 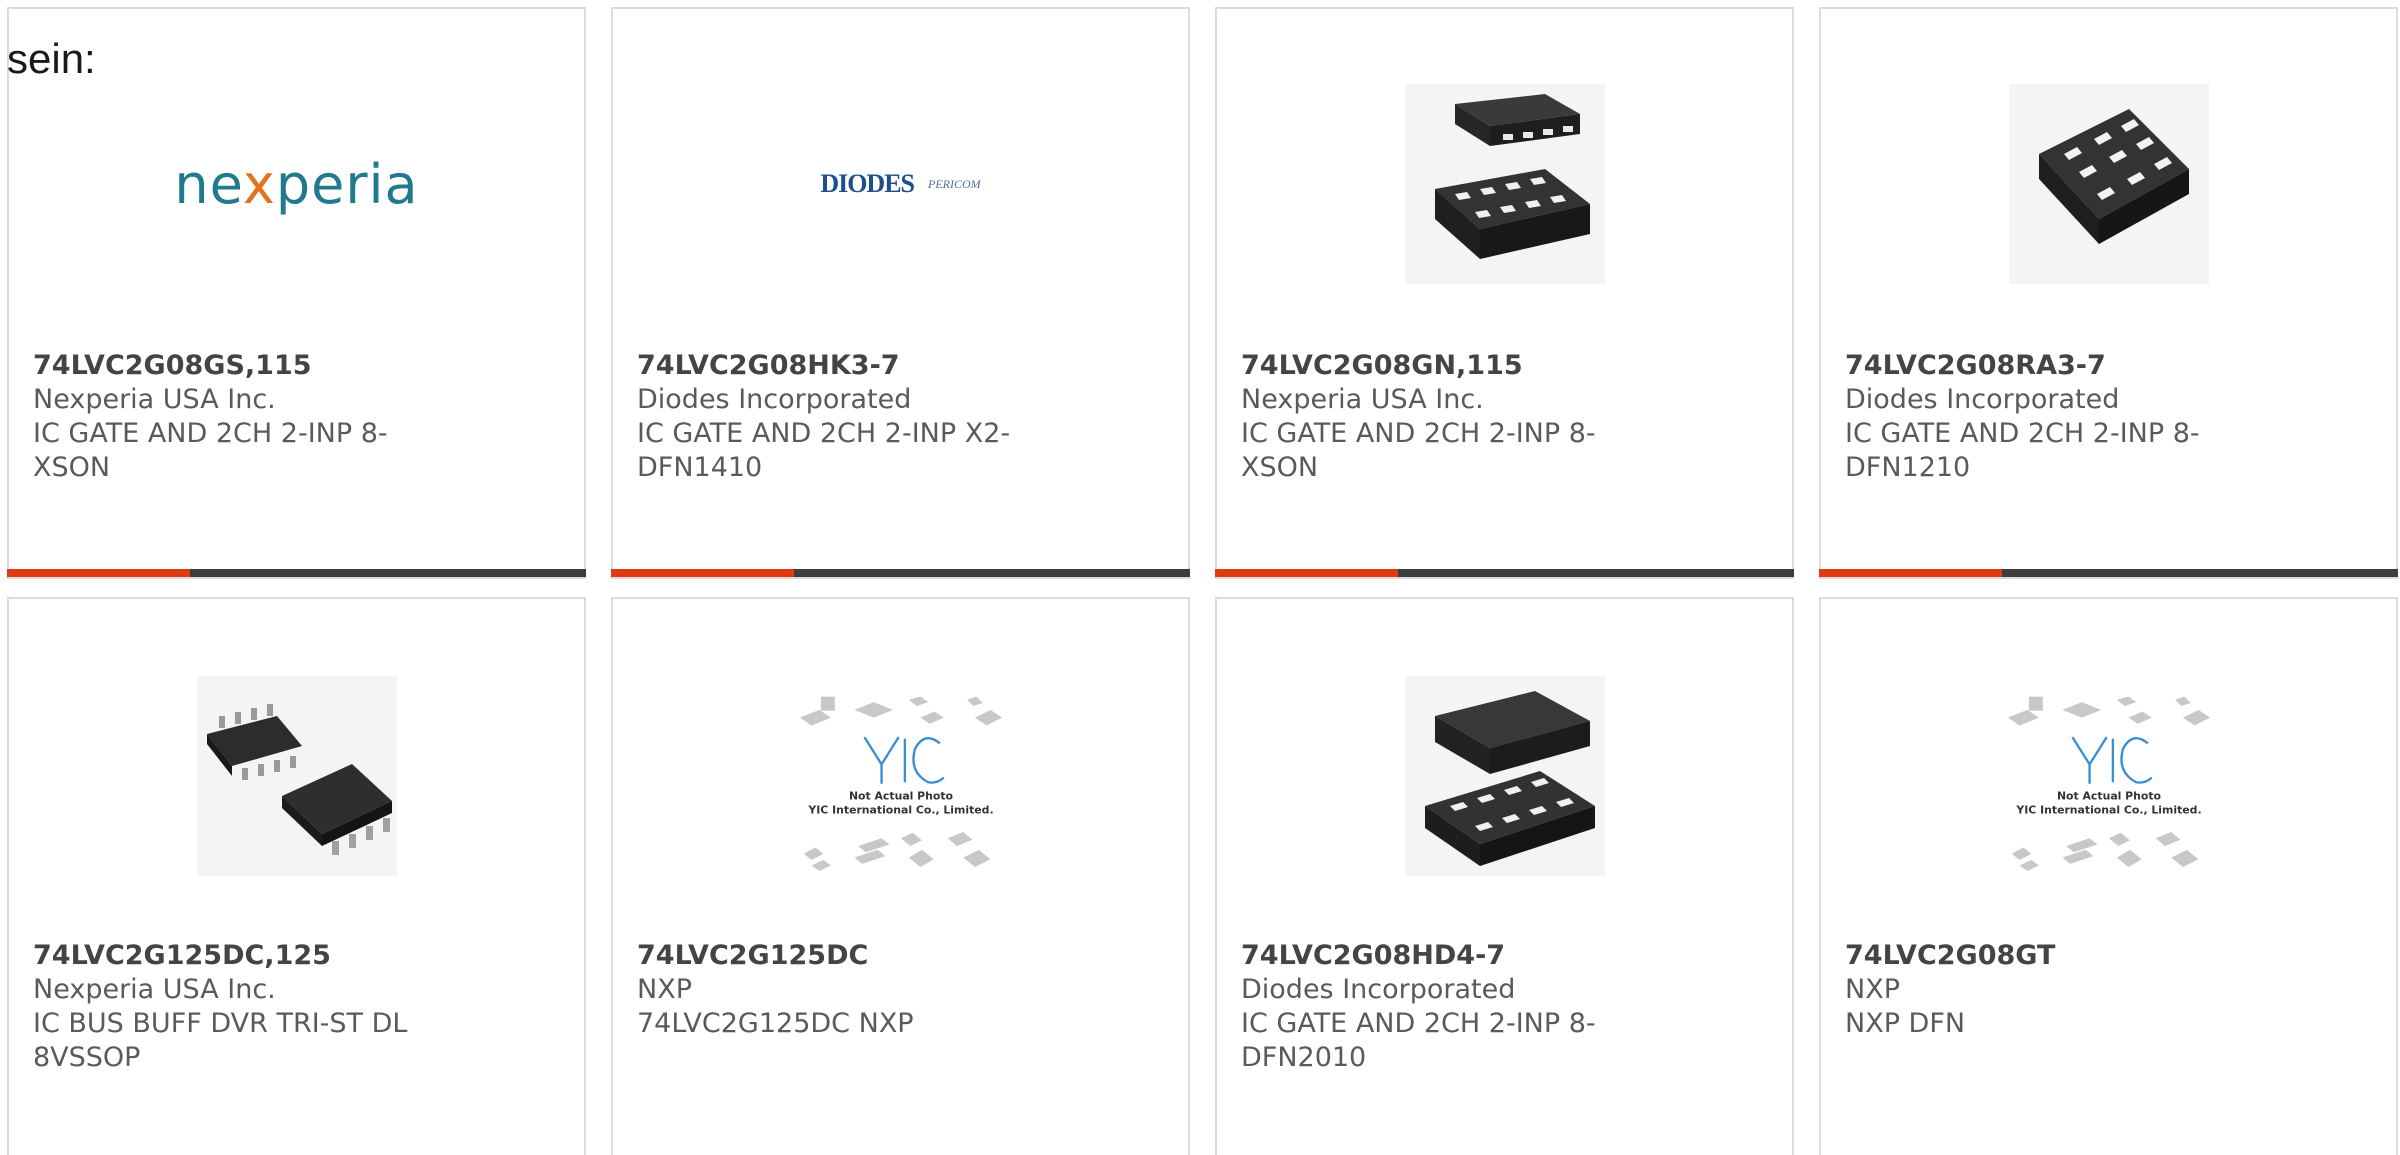 I want to click on product-description: NXP DFN, so click(x=1905, y=1023).